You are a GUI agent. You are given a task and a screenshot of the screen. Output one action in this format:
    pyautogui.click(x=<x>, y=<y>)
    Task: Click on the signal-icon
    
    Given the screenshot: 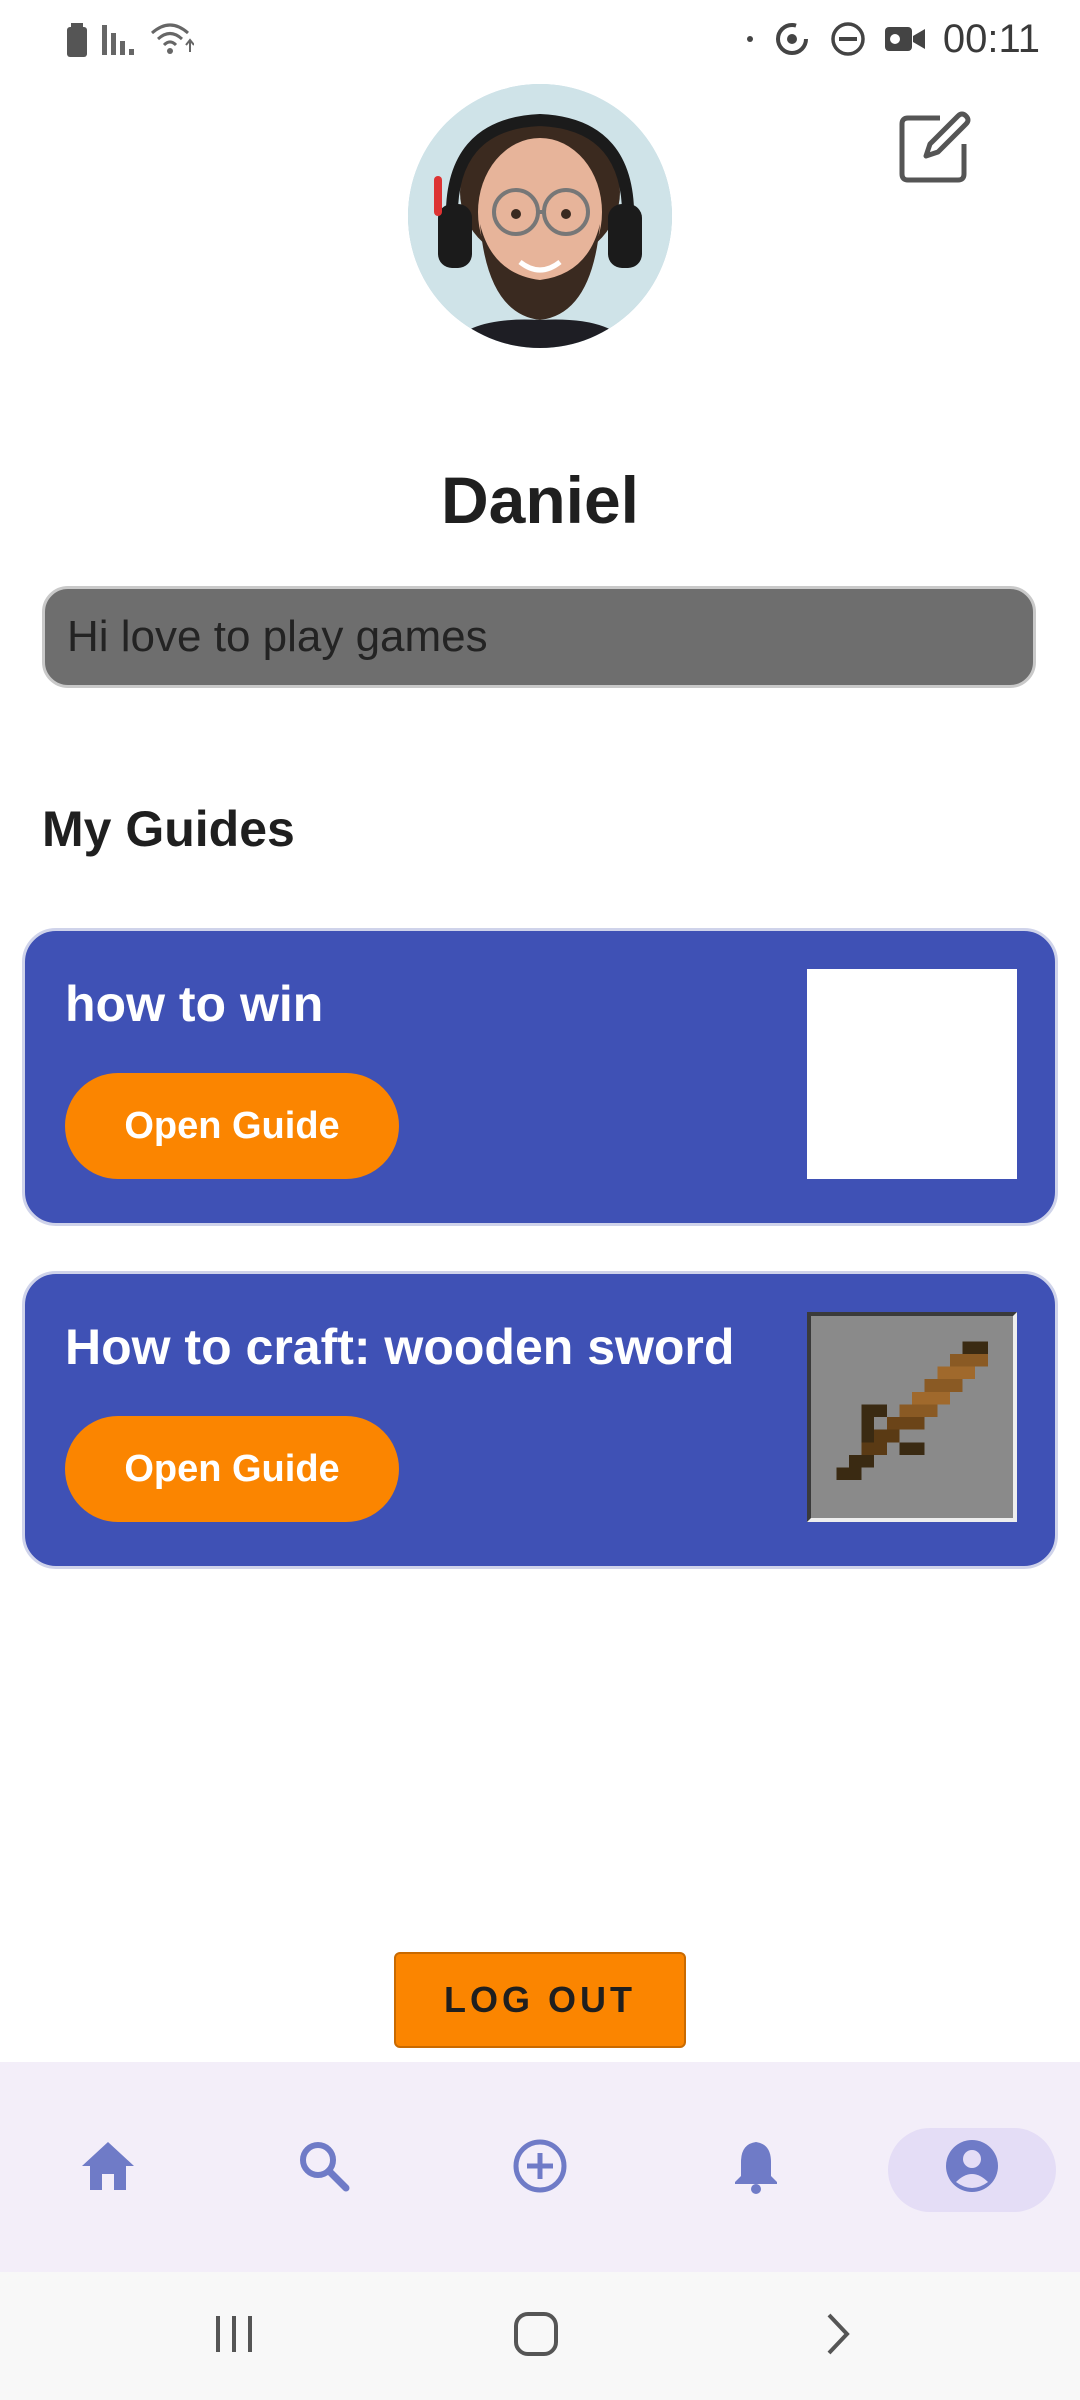 What is the action you would take?
    pyautogui.click(x=119, y=40)
    